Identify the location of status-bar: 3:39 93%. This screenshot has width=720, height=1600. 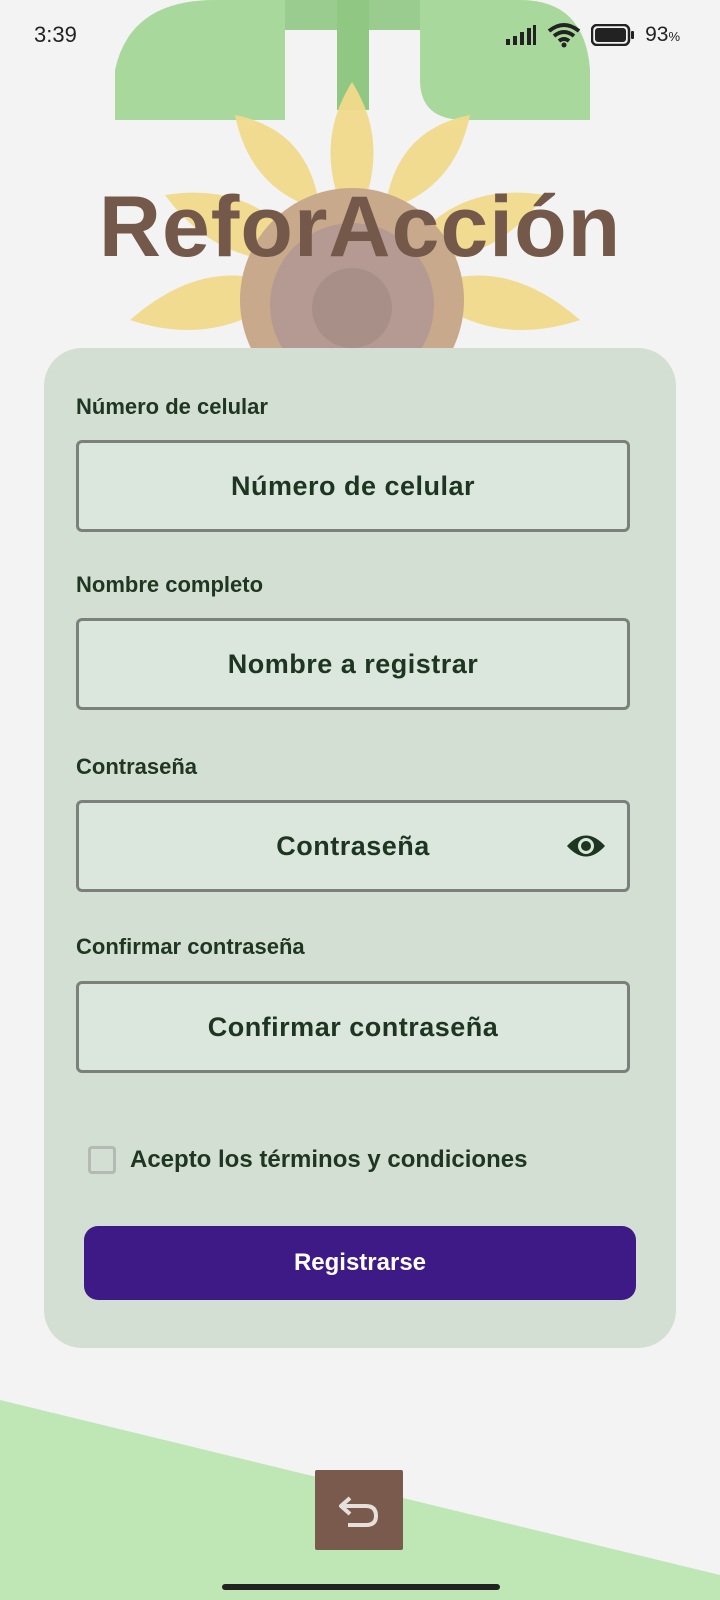
(360, 36).